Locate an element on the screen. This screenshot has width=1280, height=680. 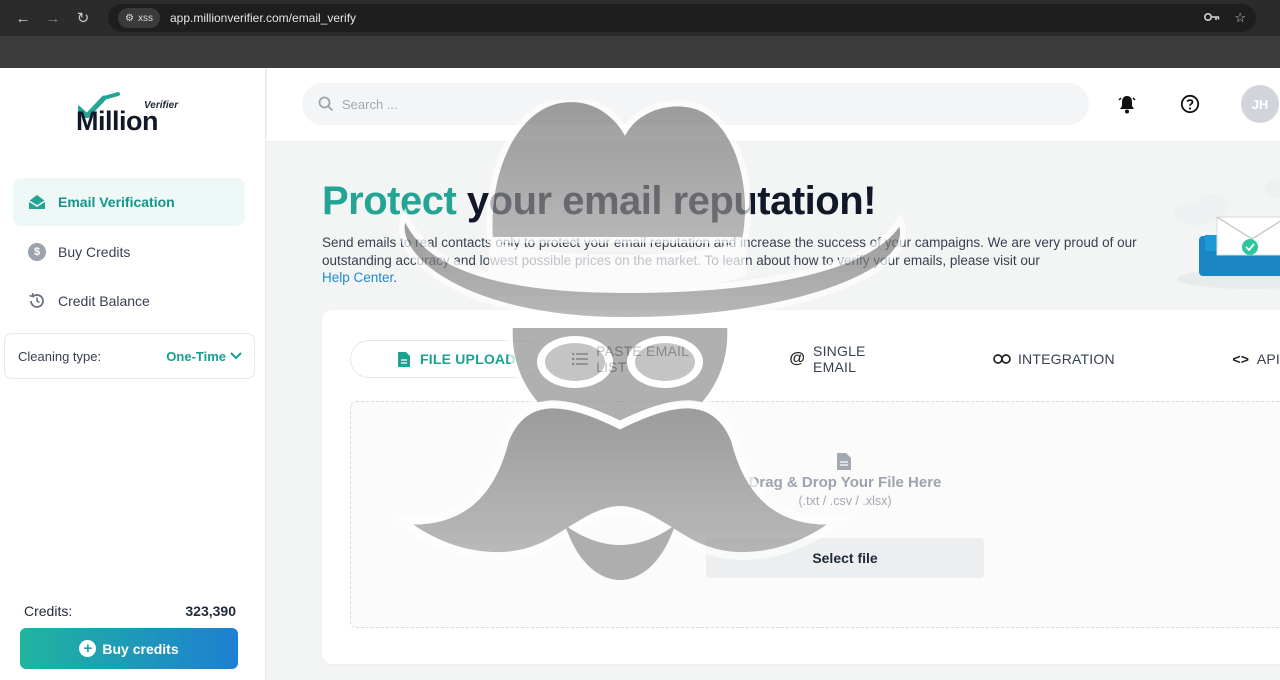
link-icon is located at coordinates (1002, 359).